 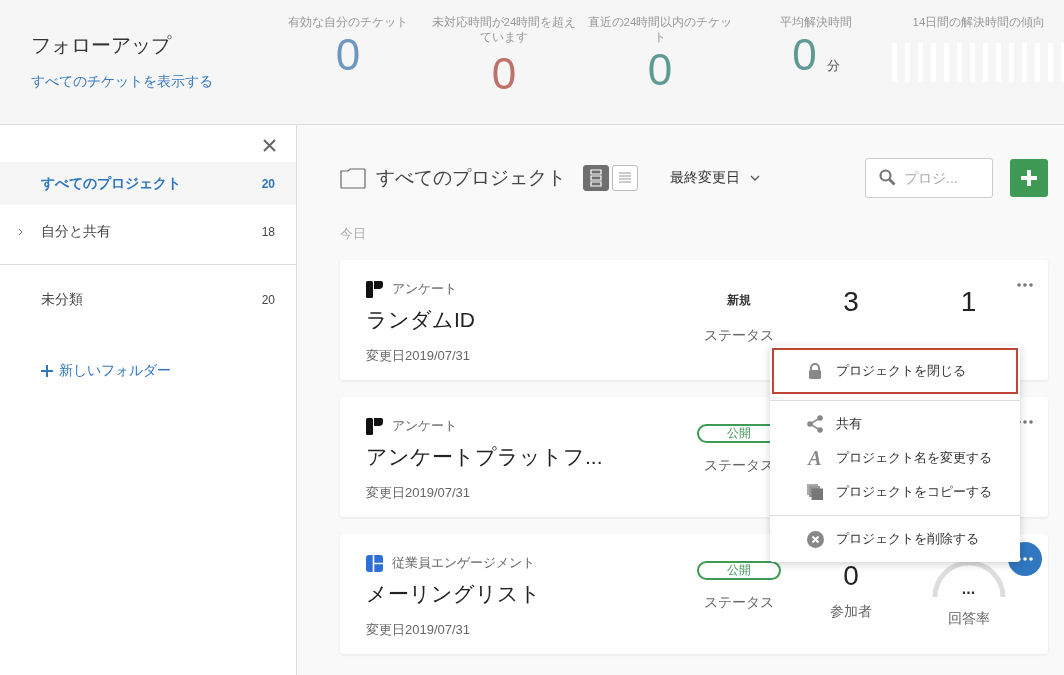 What do you see at coordinates (738, 570) in the screenshot?
I see `status-badge: 公開` at bounding box center [738, 570].